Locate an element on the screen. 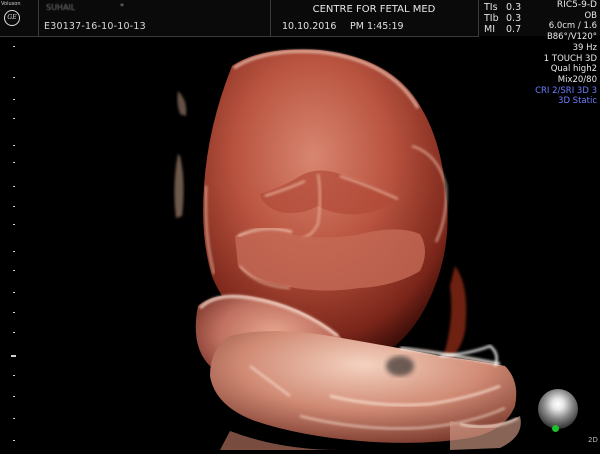 The width and height of the screenshot is (600, 454). depth-value: 6.0cm / 1.6 is located at coordinates (572, 26).